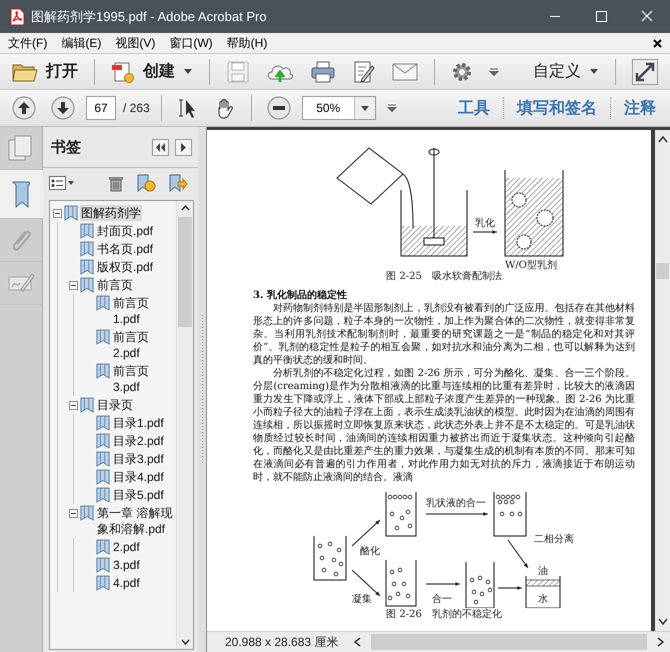  Describe the element at coordinates (456, 503) in the screenshot. I see `diagram-label: 乳状液的合一` at that location.